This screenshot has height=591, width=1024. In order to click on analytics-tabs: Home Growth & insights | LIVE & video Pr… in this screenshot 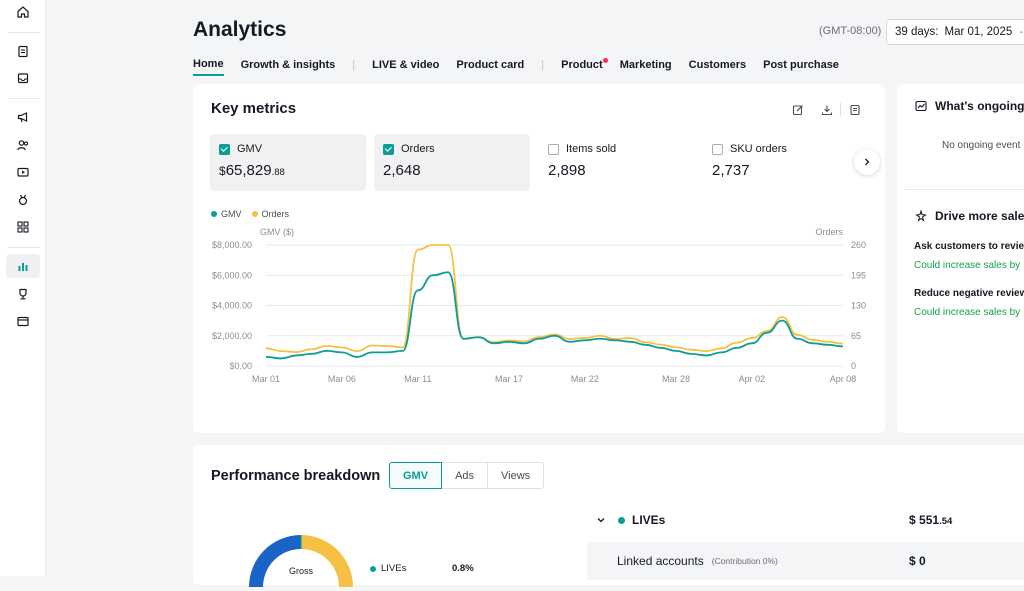, I will do `click(524, 67)`.